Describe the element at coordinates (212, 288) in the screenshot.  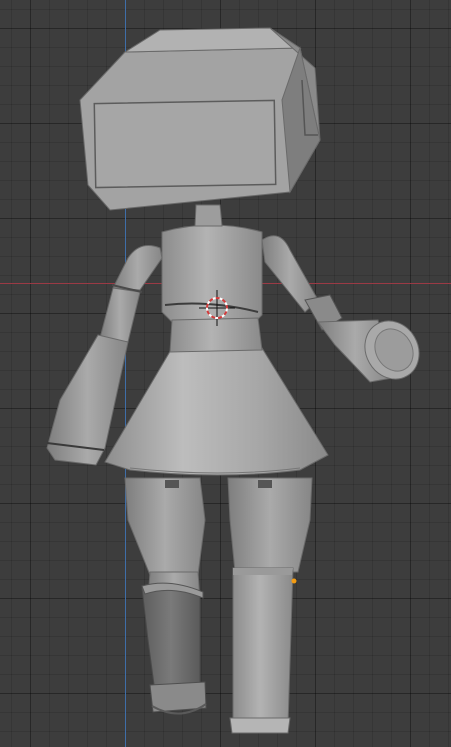
I see `torso` at that location.